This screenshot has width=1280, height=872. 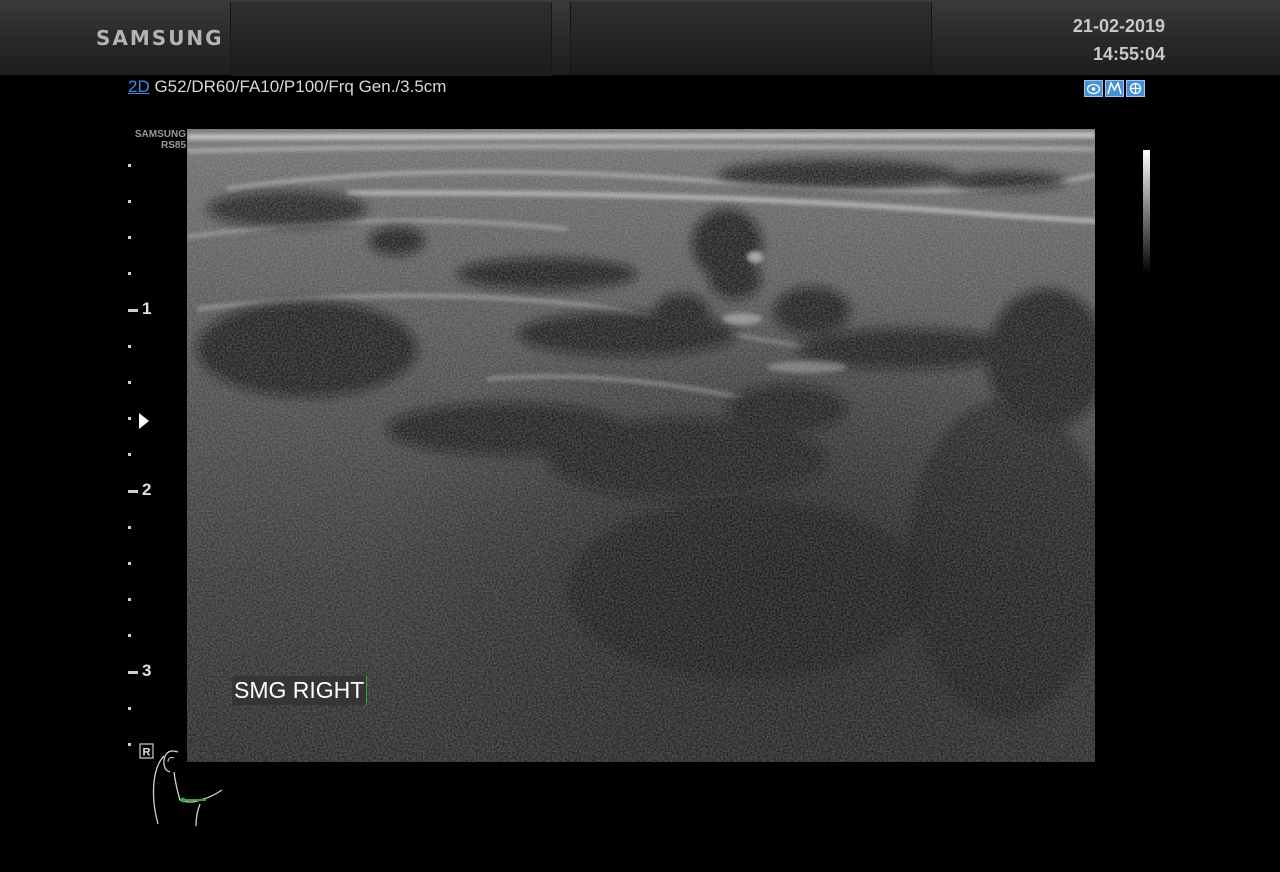 What do you see at coordinates (147, 670) in the screenshot?
I see `depth-label-3: 3` at bounding box center [147, 670].